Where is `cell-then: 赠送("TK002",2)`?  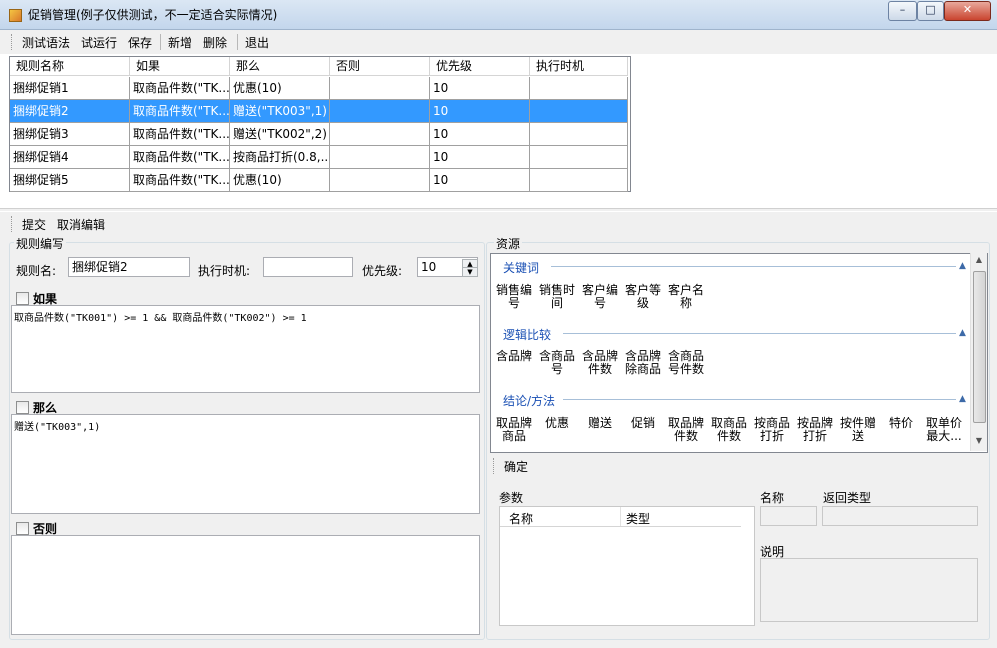 cell-then: 赠送("TK002",2) is located at coordinates (280, 134).